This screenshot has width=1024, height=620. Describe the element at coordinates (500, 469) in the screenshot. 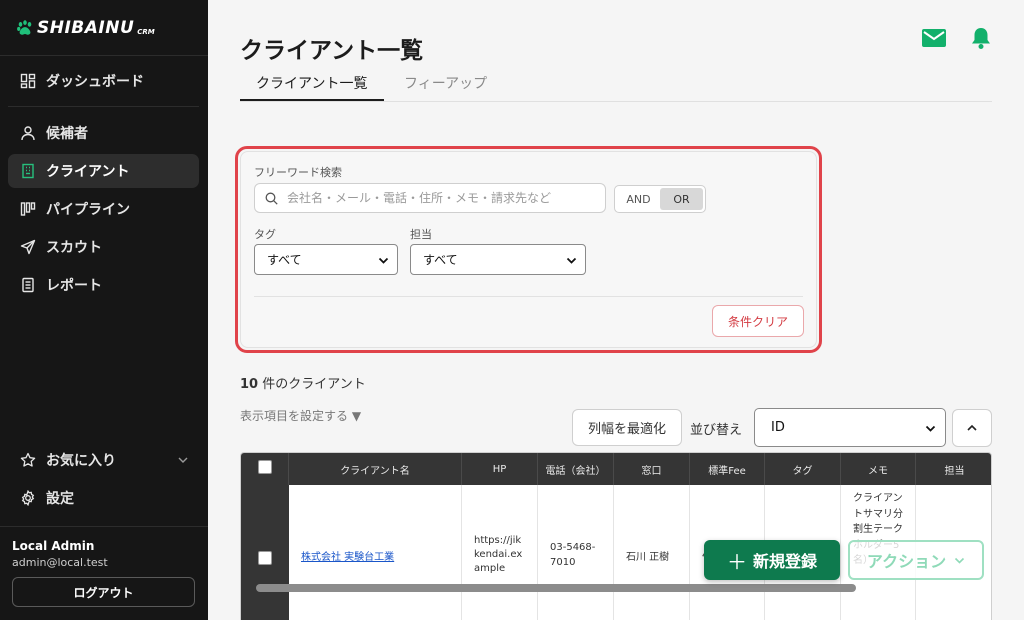

I see `column-header: HP` at that location.